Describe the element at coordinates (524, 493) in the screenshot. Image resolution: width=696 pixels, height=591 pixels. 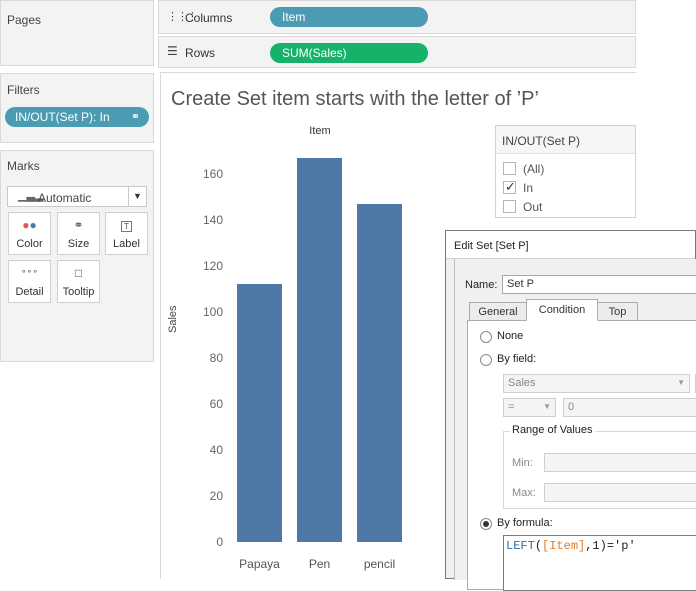
I see `max-label: Max:` at that location.